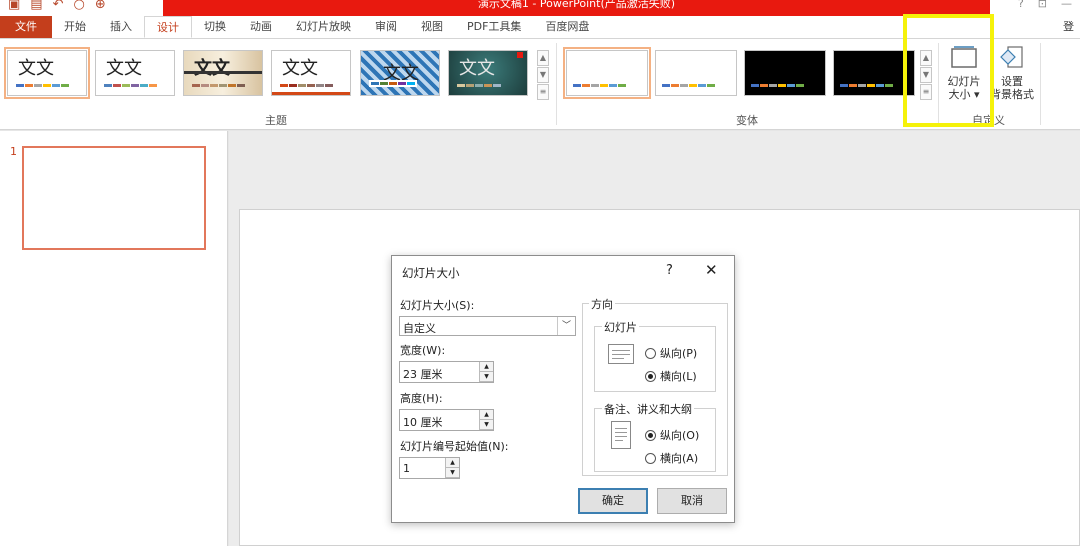 The image size is (1080, 546). Describe the element at coordinates (711, 270) in the screenshot. I see `dialog-close-button: ✕` at that location.